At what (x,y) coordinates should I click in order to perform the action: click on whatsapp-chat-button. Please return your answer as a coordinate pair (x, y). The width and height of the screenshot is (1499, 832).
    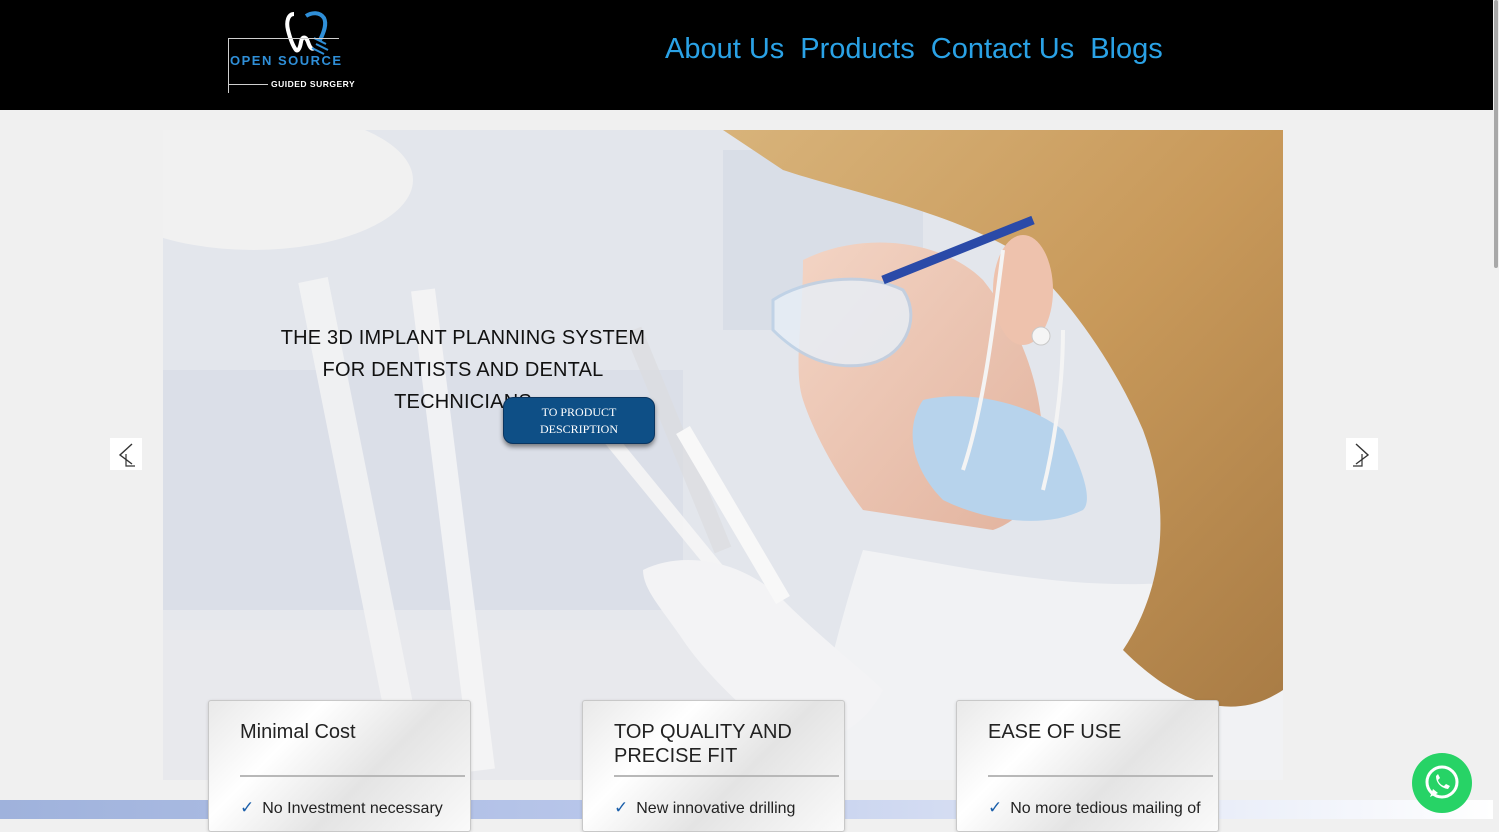
    Looking at the image, I should click on (1442, 783).